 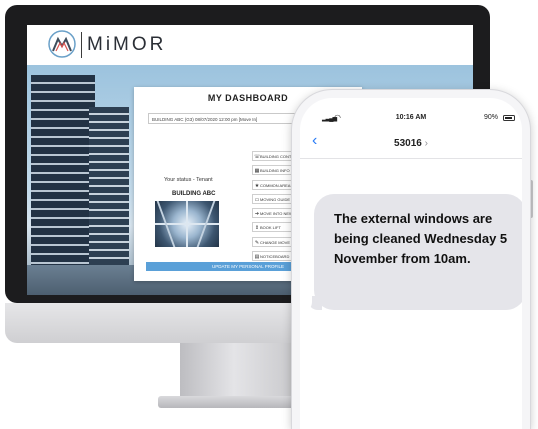 What do you see at coordinates (275, 257) in the screenshot?
I see `menu-item-label: NOTICEBOARD` at bounding box center [275, 257].